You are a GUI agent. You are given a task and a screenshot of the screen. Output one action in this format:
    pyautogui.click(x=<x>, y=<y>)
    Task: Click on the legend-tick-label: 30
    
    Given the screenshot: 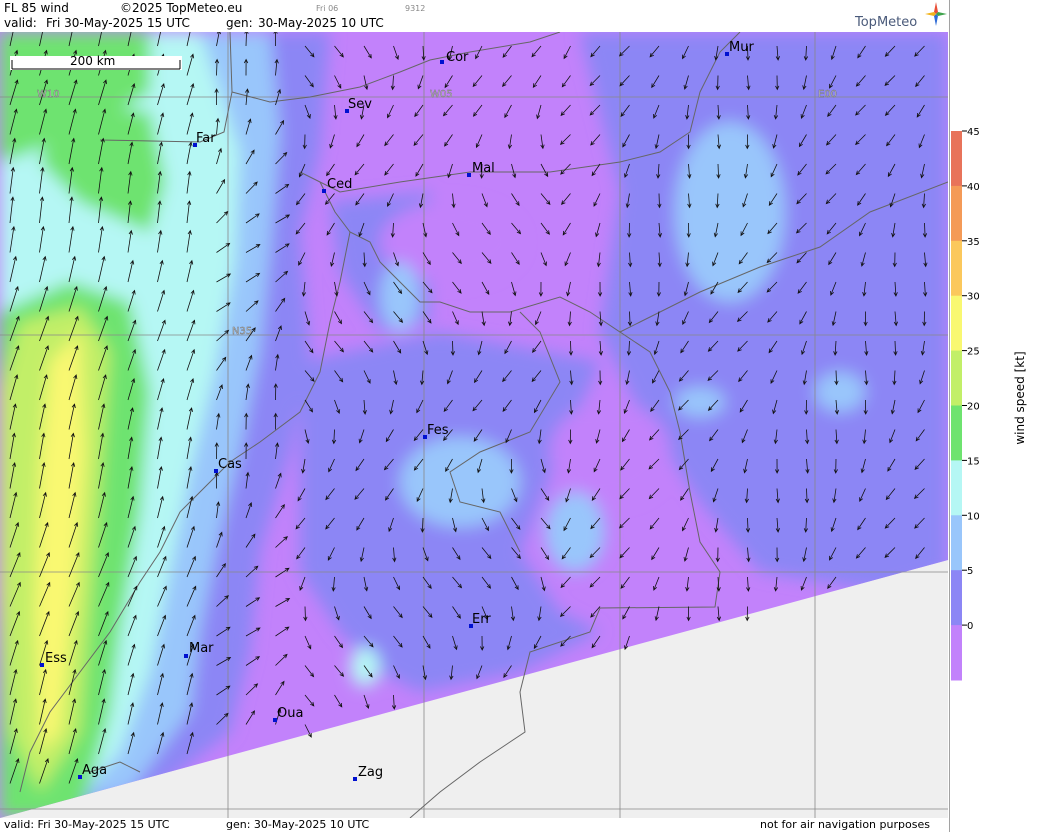 What is the action you would take?
    pyautogui.click(x=973, y=297)
    